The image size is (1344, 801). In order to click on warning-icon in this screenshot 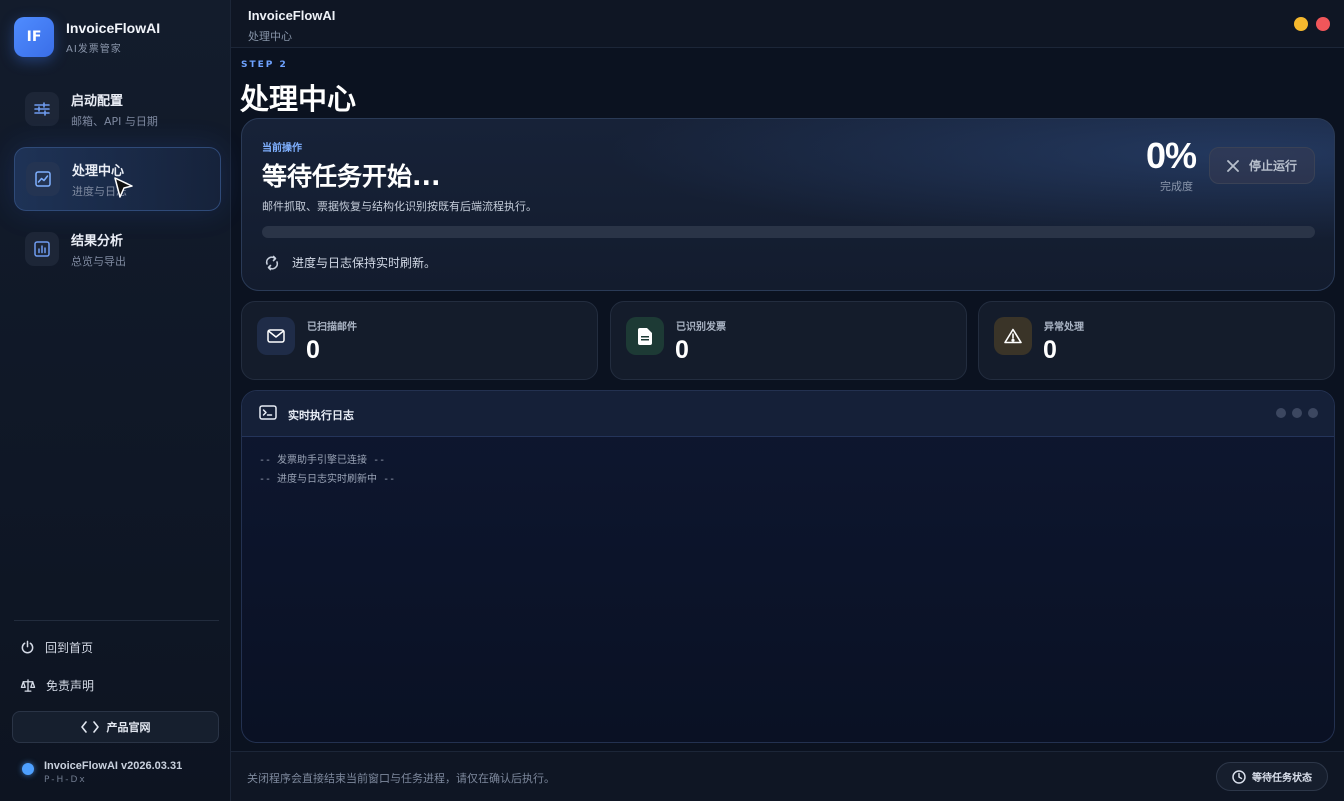, I will do `click(1013, 336)`.